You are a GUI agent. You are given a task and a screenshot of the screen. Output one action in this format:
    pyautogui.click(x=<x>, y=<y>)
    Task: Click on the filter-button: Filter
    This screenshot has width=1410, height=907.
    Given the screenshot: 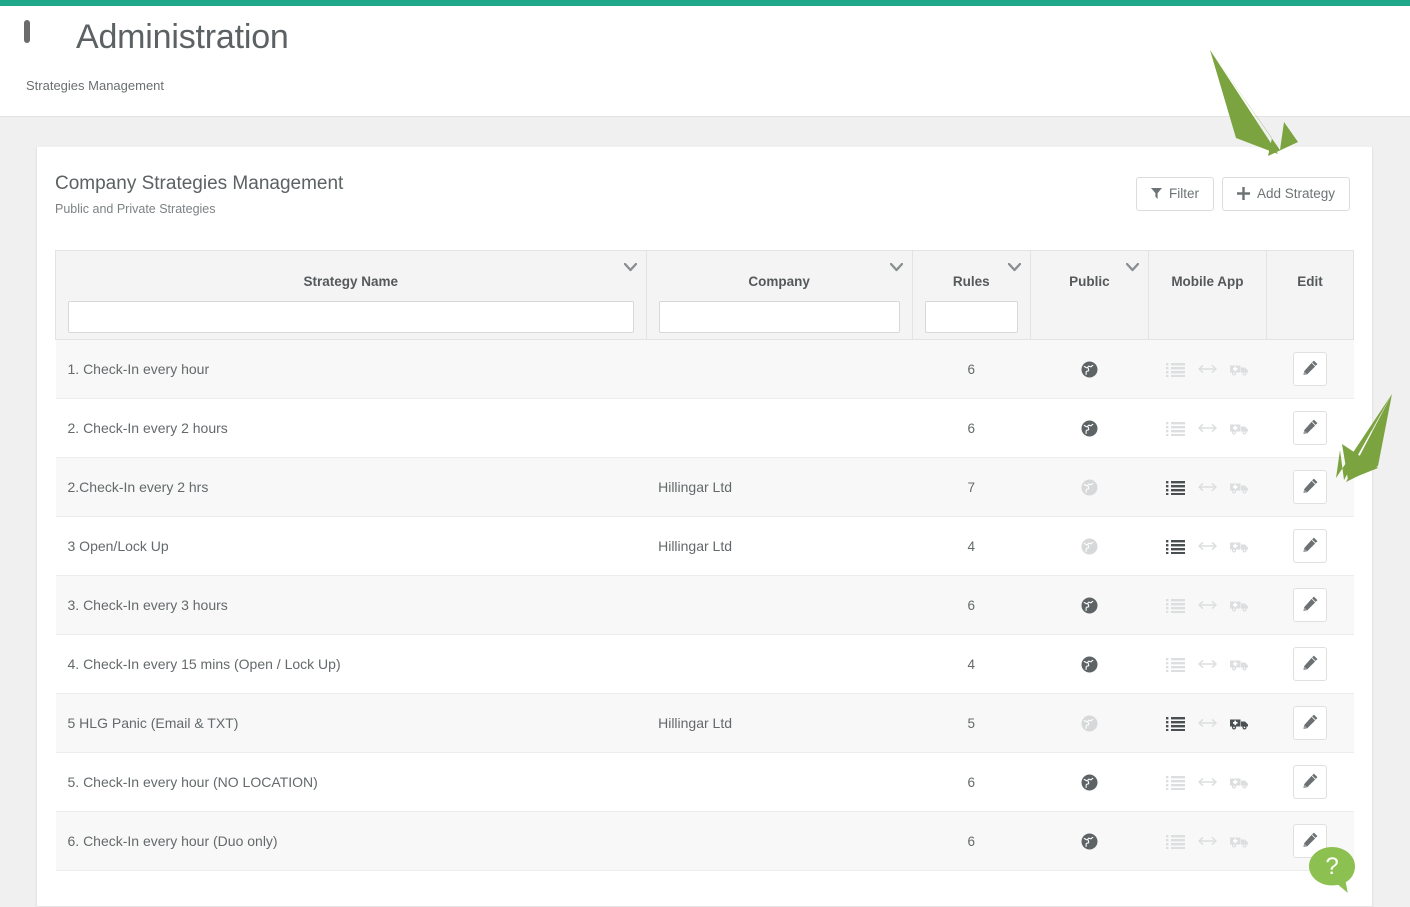 What is the action you would take?
    pyautogui.click(x=1174, y=194)
    